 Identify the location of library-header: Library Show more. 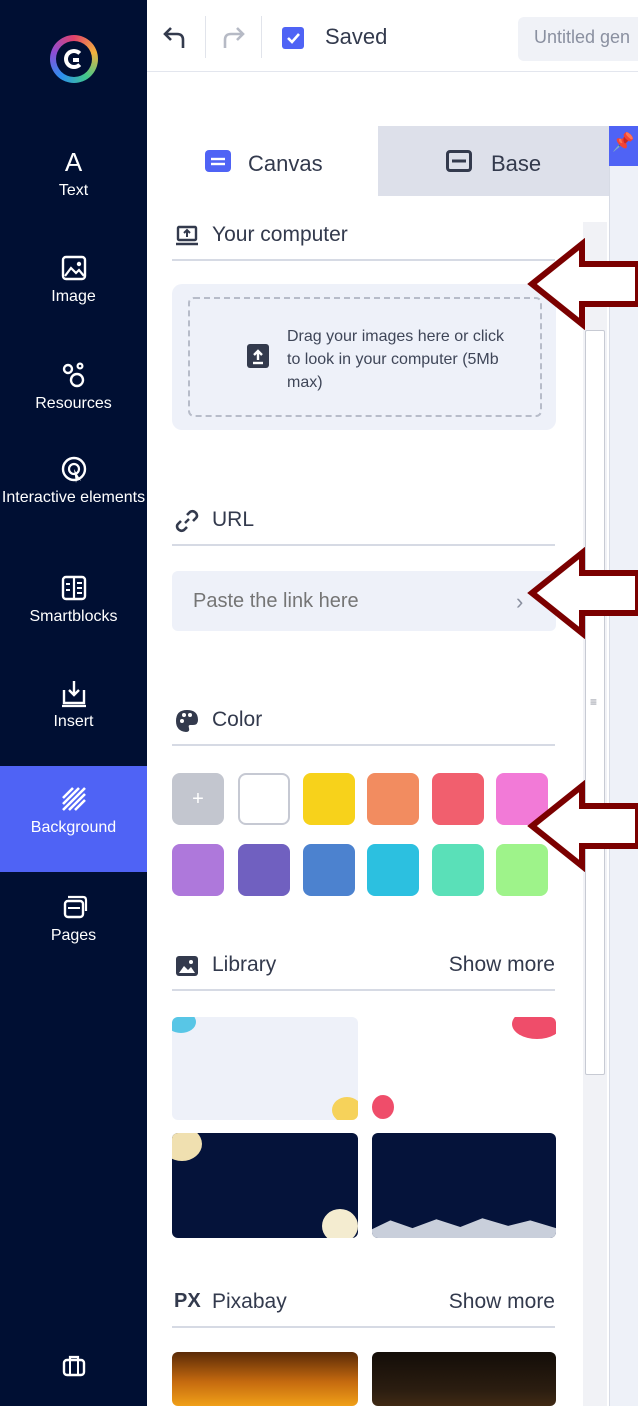
(363, 972).